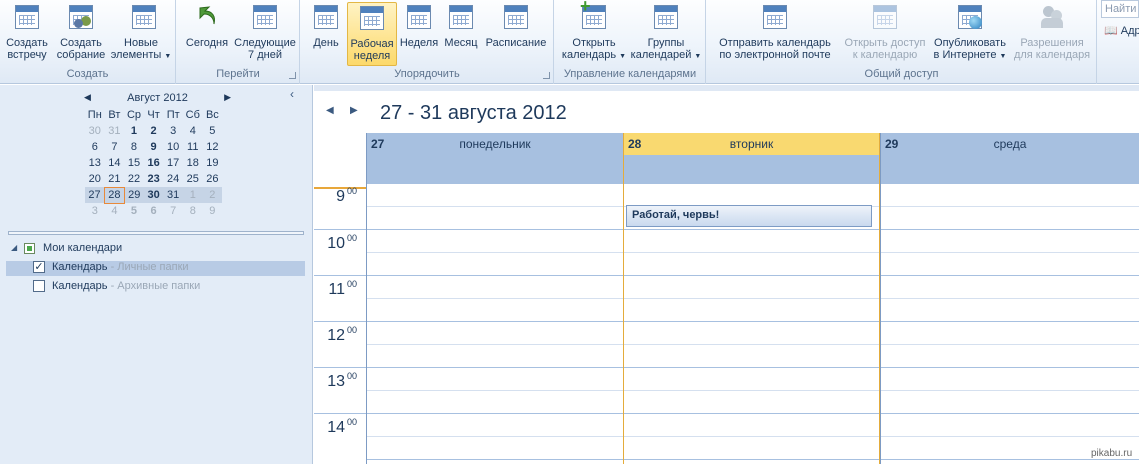 This screenshot has height=464, width=1139. I want to click on mini-calendar-day: 18, so click(193, 163).